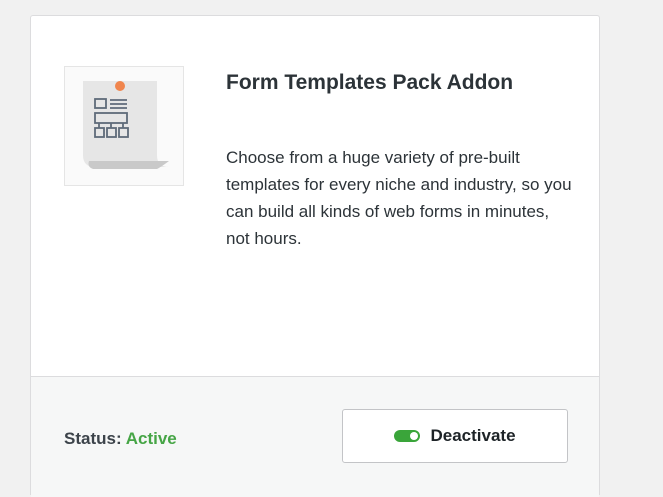 Image resolution: width=663 pixels, height=497 pixels. What do you see at coordinates (93, 438) in the screenshot?
I see `status-label: Status:` at bounding box center [93, 438].